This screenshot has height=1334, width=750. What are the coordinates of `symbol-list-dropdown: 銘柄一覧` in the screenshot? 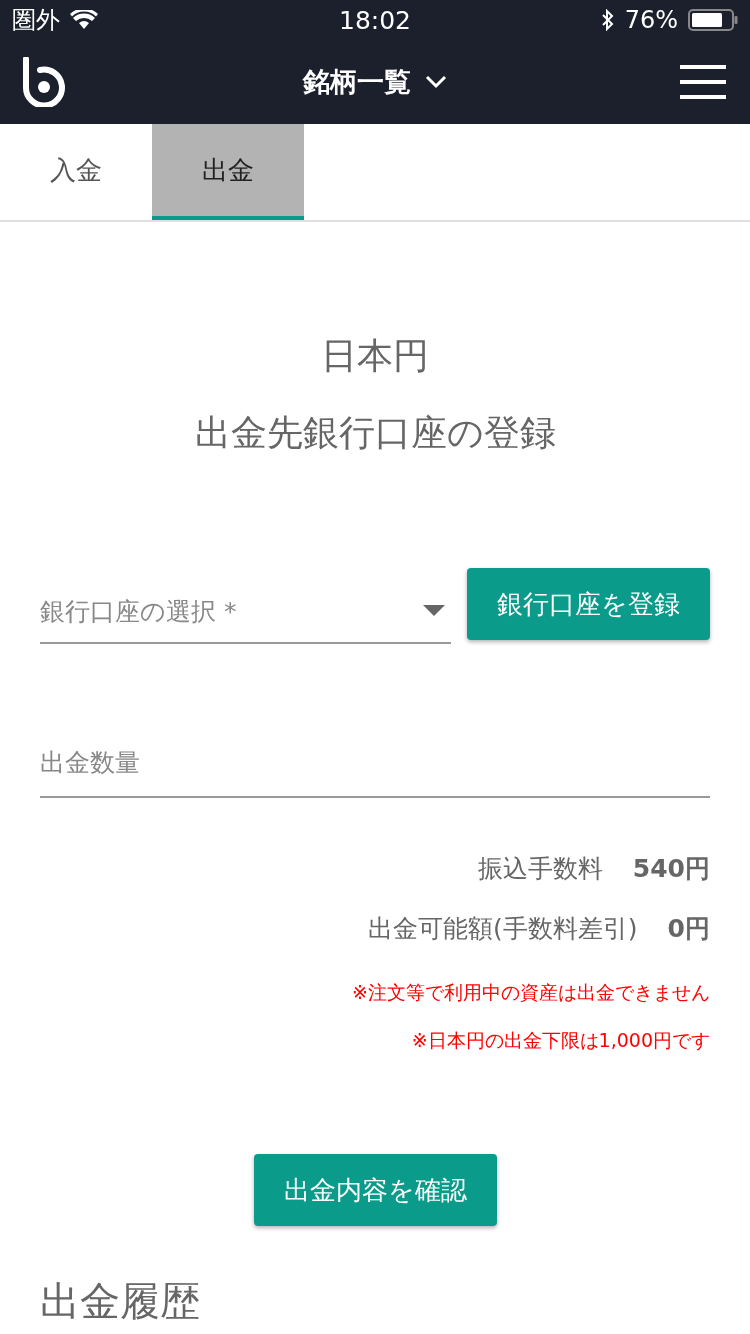 It's located at (375, 82).